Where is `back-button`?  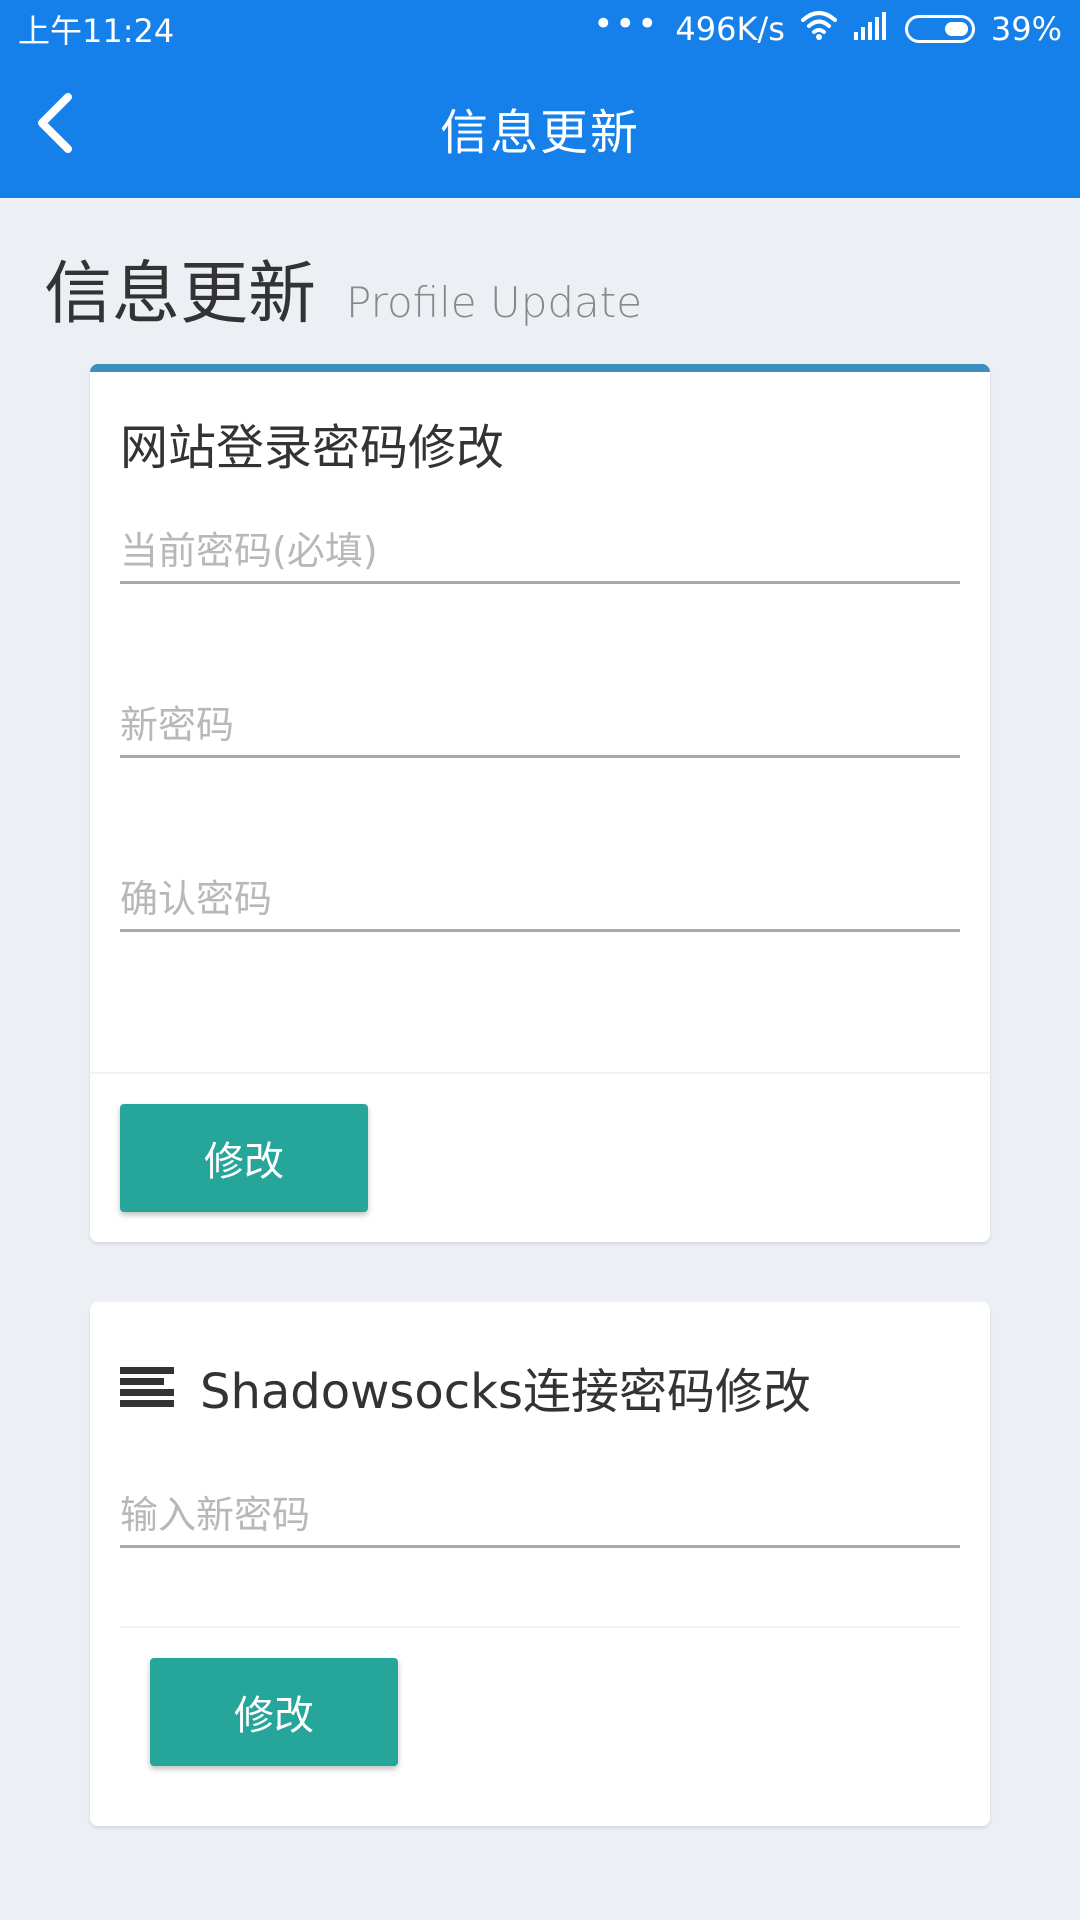
back-button is located at coordinates (54, 123).